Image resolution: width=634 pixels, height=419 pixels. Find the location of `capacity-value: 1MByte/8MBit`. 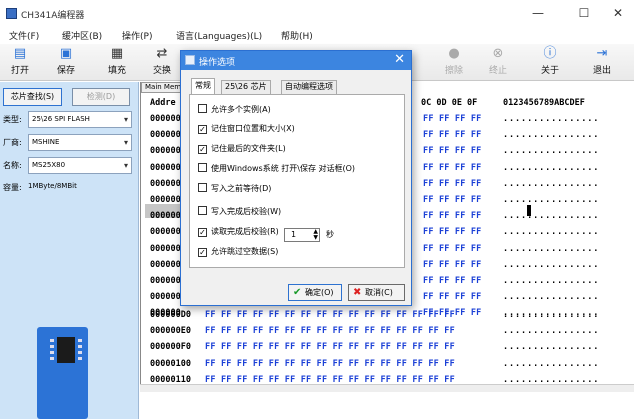

capacity-value: 1MByte/8MBit is located at coordinates (52, 186).